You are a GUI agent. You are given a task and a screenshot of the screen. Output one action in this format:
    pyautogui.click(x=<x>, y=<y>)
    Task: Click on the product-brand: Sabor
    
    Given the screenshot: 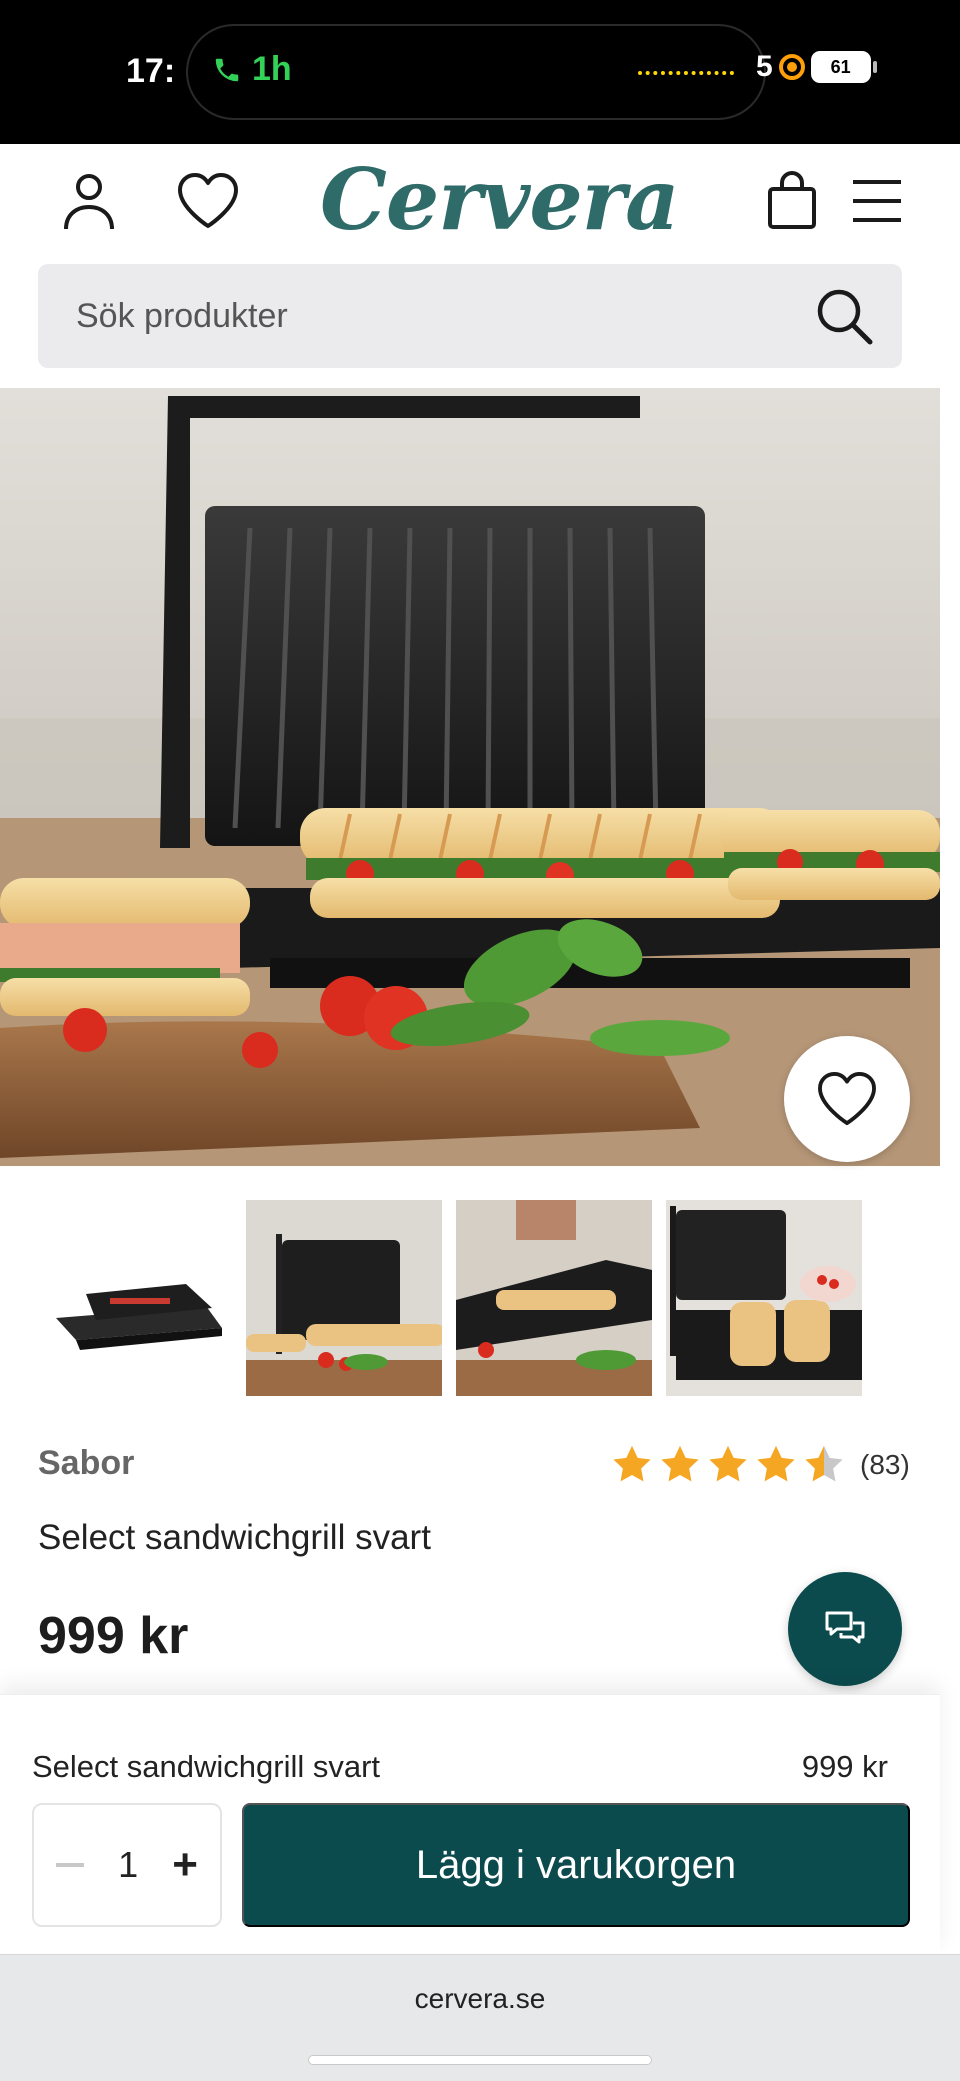 What is the action you would take?
    pyautogui.click(x=86, y=1463)
    